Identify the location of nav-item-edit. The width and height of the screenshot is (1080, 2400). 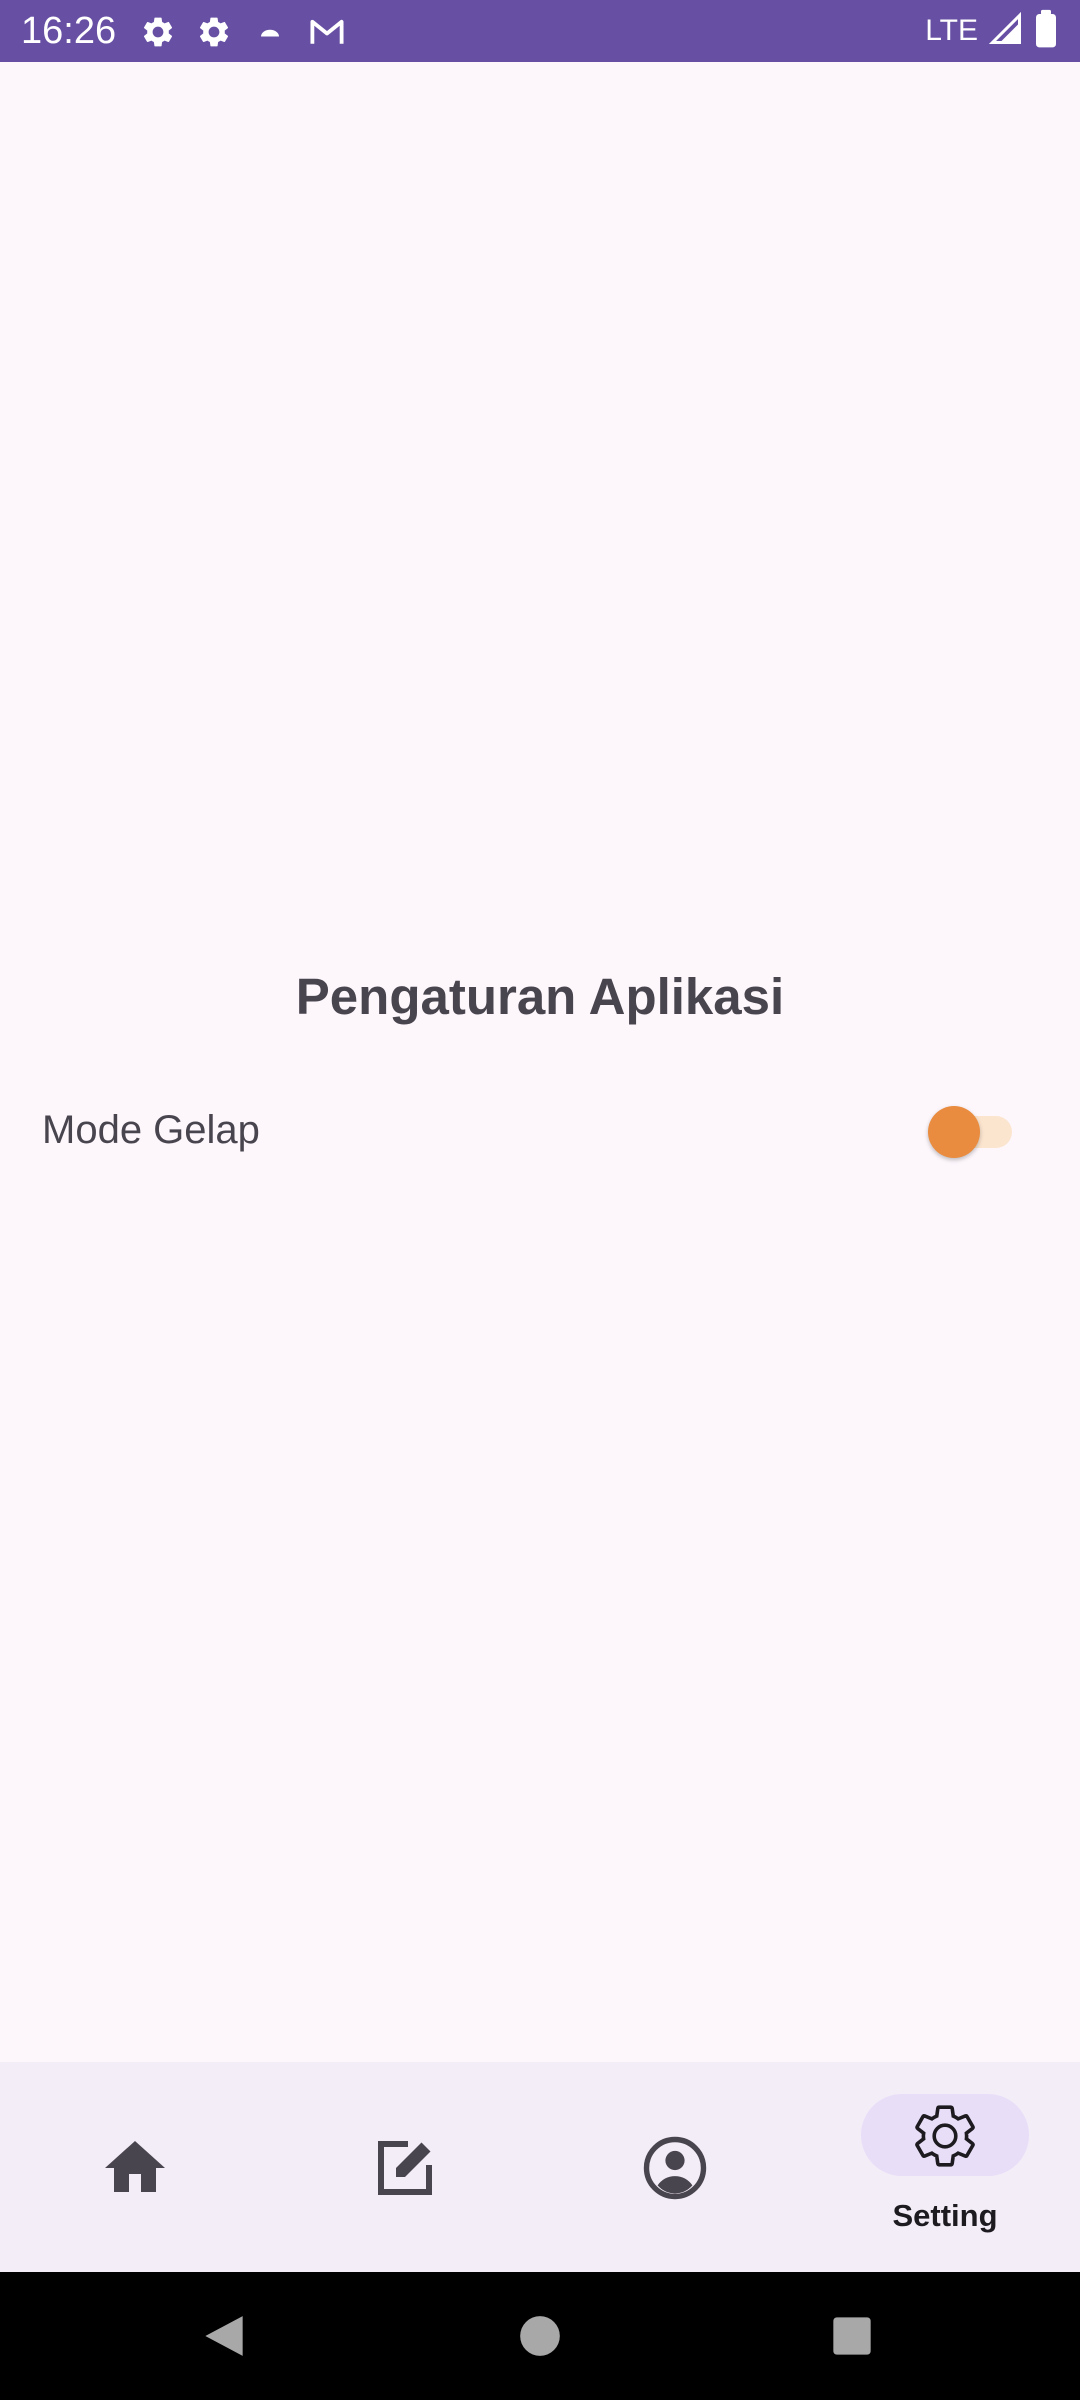
(405, 2167).